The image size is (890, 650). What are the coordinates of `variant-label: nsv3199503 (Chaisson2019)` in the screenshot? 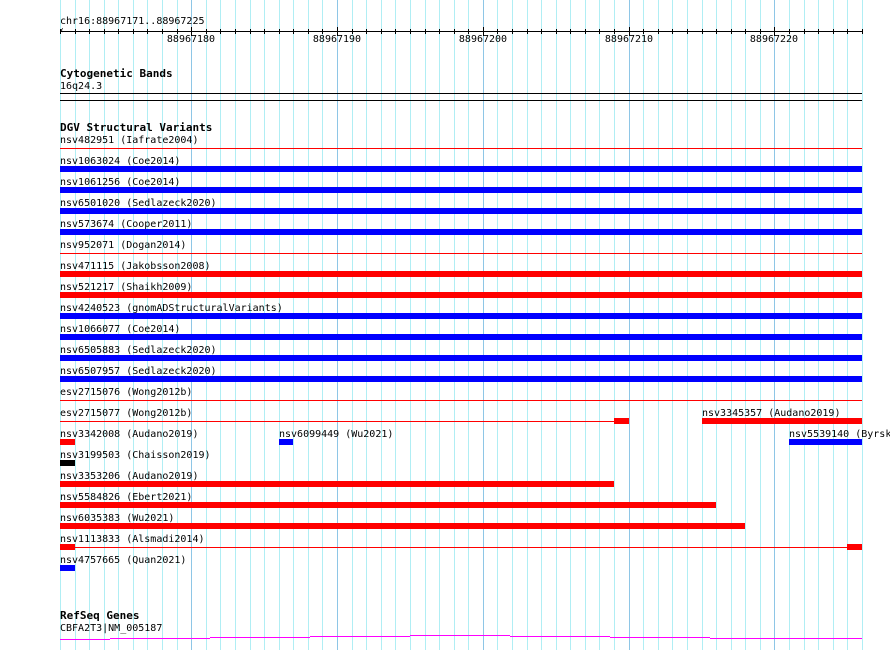 It's located at (135, 455).